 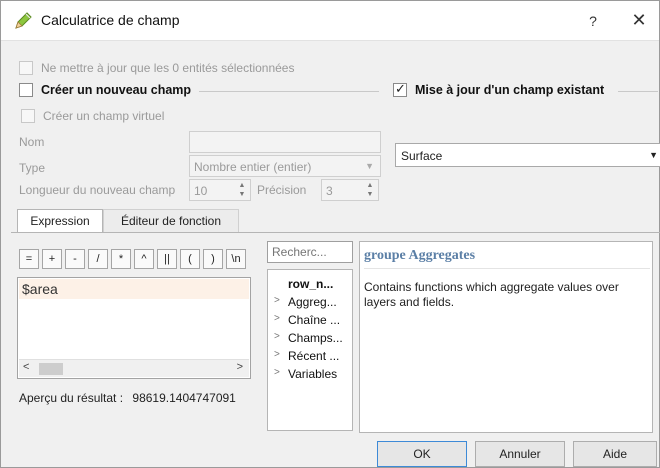 What do you see at coordinates (32, 142) in the screenshot?
I see `name-label: Nom` at bounding box center [32, 142].